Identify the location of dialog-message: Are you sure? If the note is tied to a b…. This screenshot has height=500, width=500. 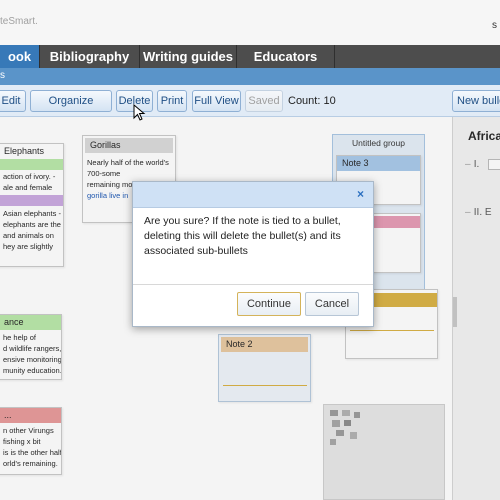
(242, 236).